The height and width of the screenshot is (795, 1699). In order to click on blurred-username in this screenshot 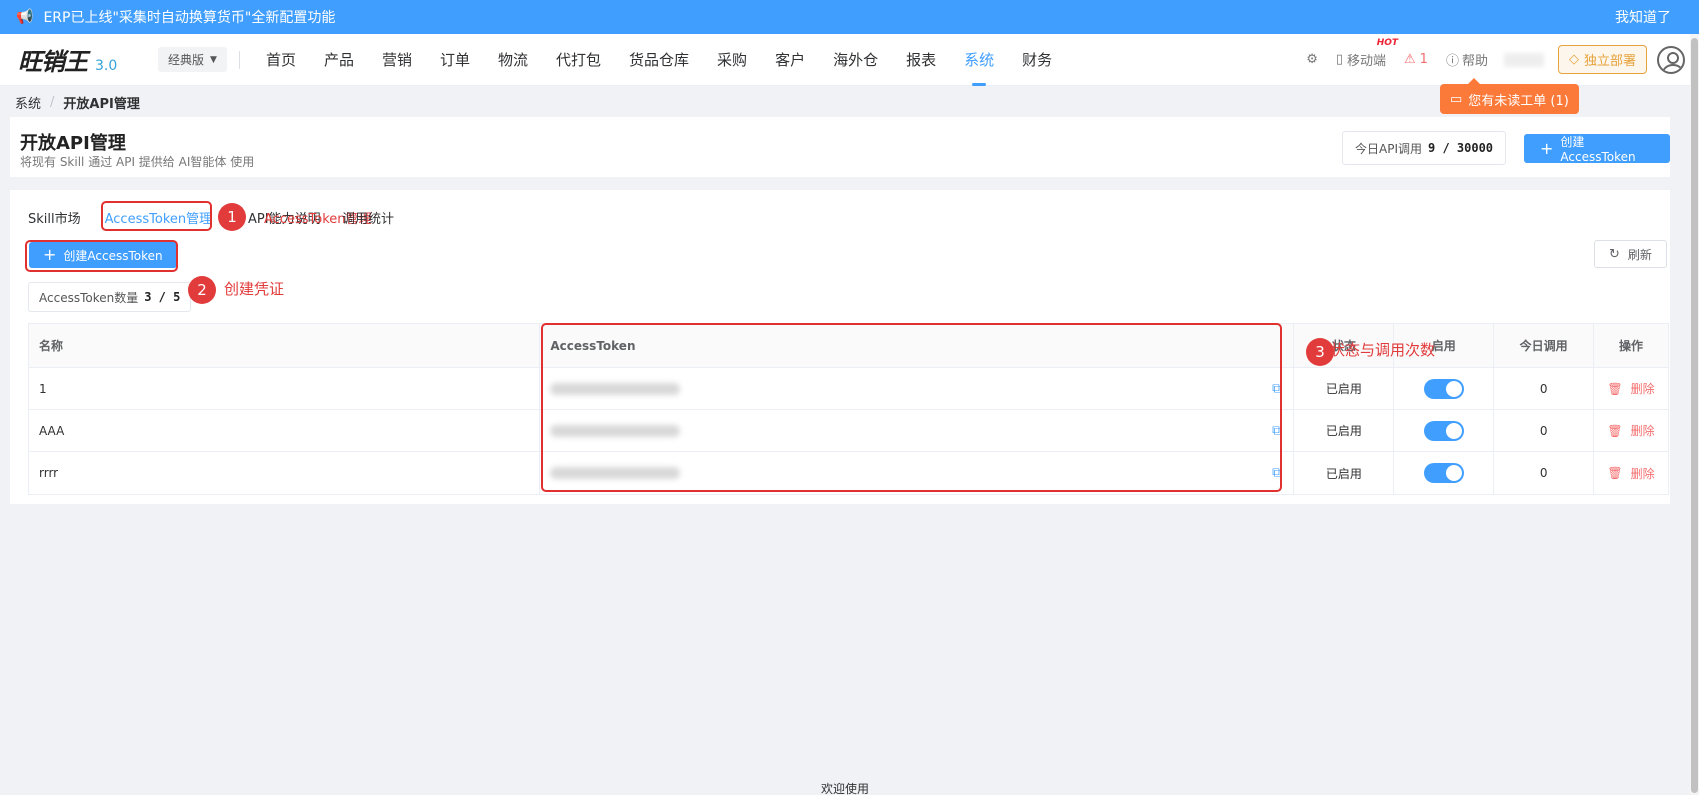, I will do `click(1523, 59)`.